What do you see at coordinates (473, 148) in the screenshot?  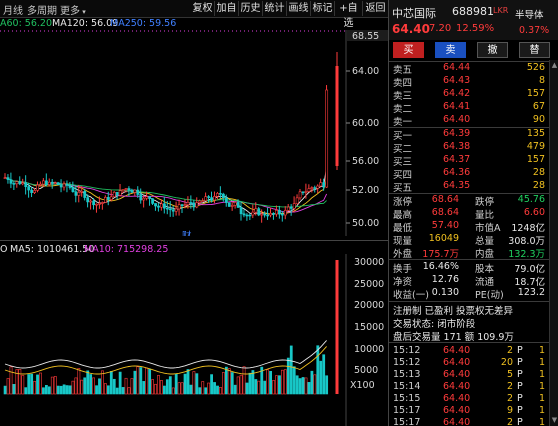 I see `bid-row: 买二 64.38 479` at bounding box center [473, 148].